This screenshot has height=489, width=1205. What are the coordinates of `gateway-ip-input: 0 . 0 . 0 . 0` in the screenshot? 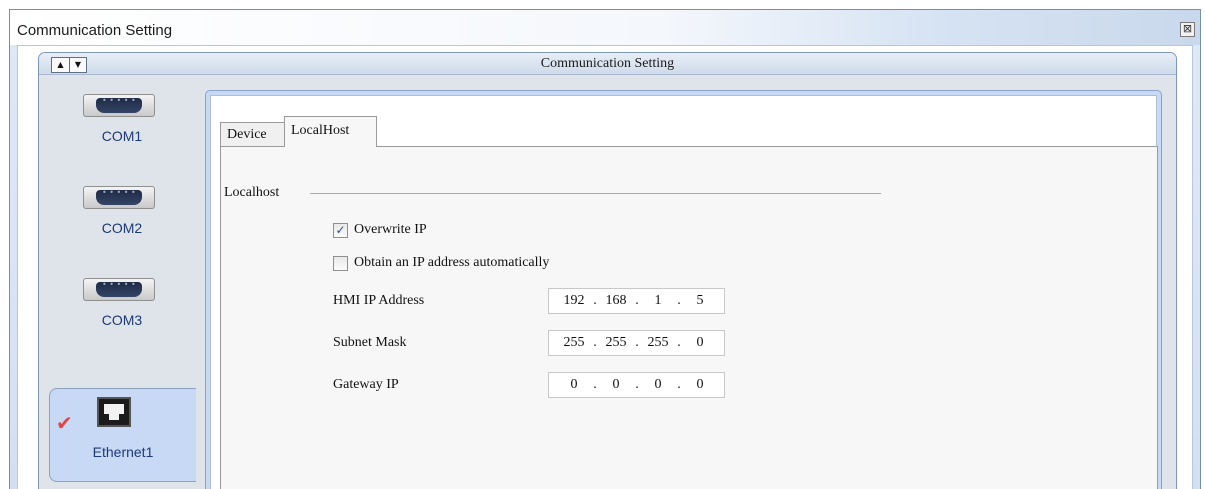 It's located at (636, 385).